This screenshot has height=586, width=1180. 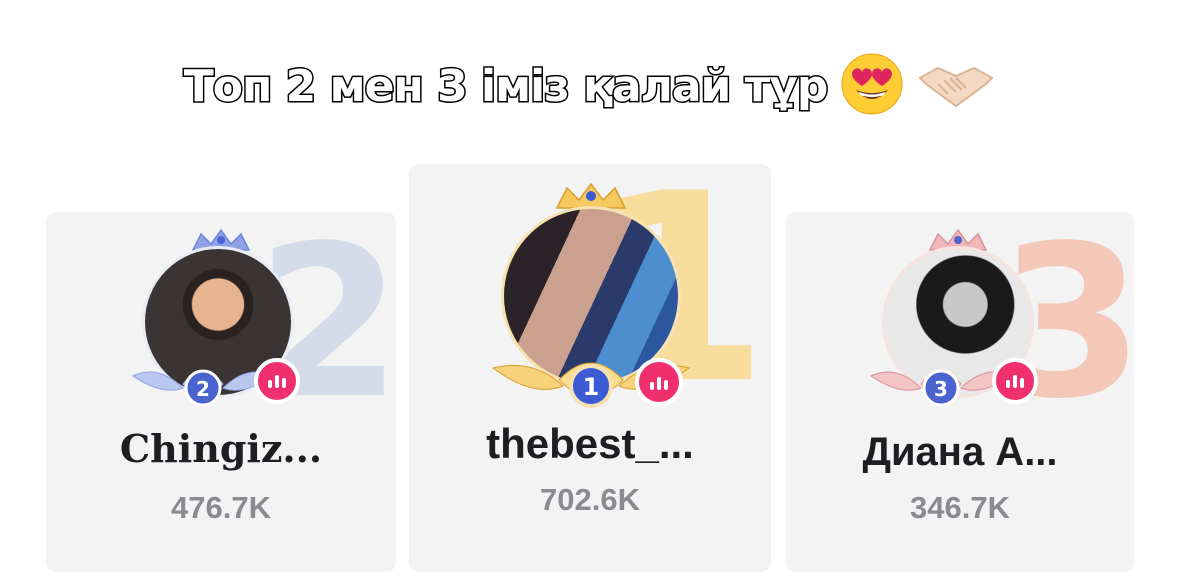 I want to click on handshake-icon, so click(x=956, y=86).